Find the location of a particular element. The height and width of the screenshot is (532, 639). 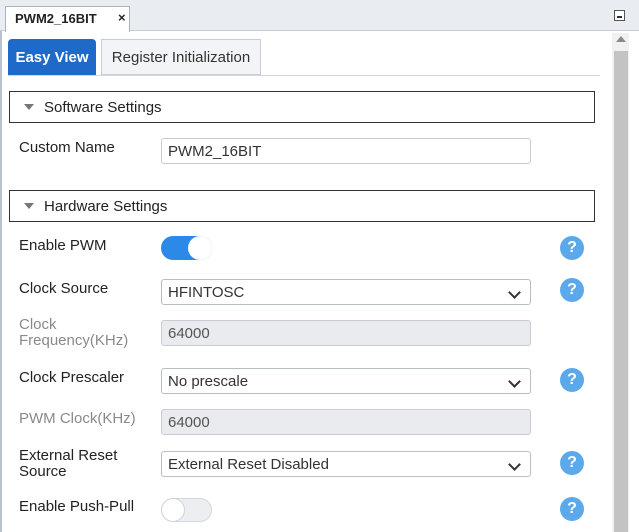

close-tab-icon: × is located at coordinates (122, 17).